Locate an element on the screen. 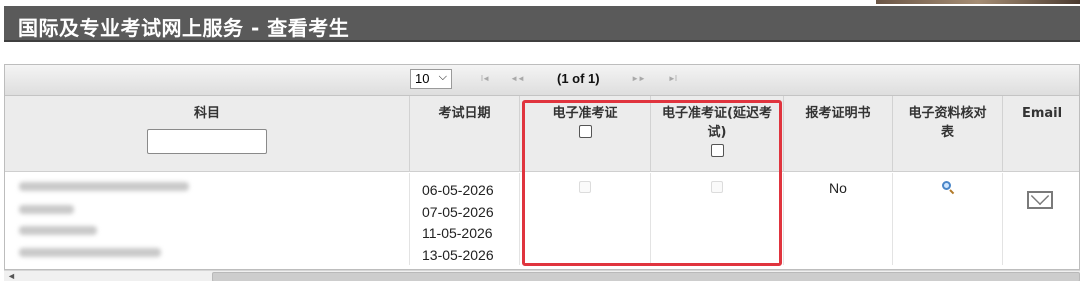 The image size is (1080, 281). page-title-bar: 国际及专业考试网上服务 - 查看考生 is located at coordinates (542, 24).